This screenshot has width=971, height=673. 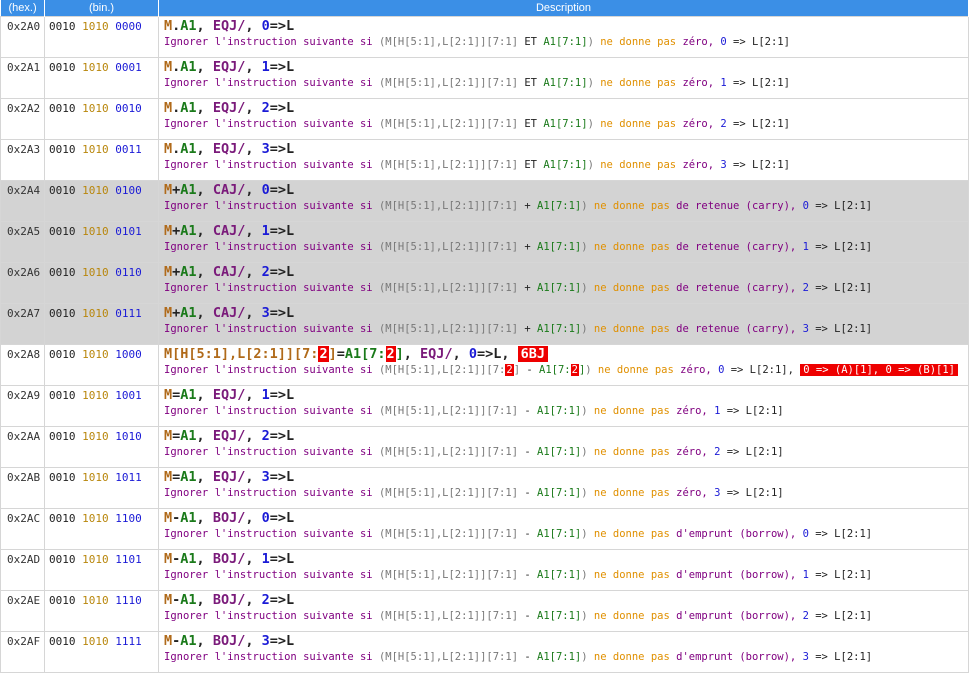 What do you see at coordinates (128, 436) in the screenshot?
I see `bin-nibble-3: 1010` at bounding box center [128, 436].